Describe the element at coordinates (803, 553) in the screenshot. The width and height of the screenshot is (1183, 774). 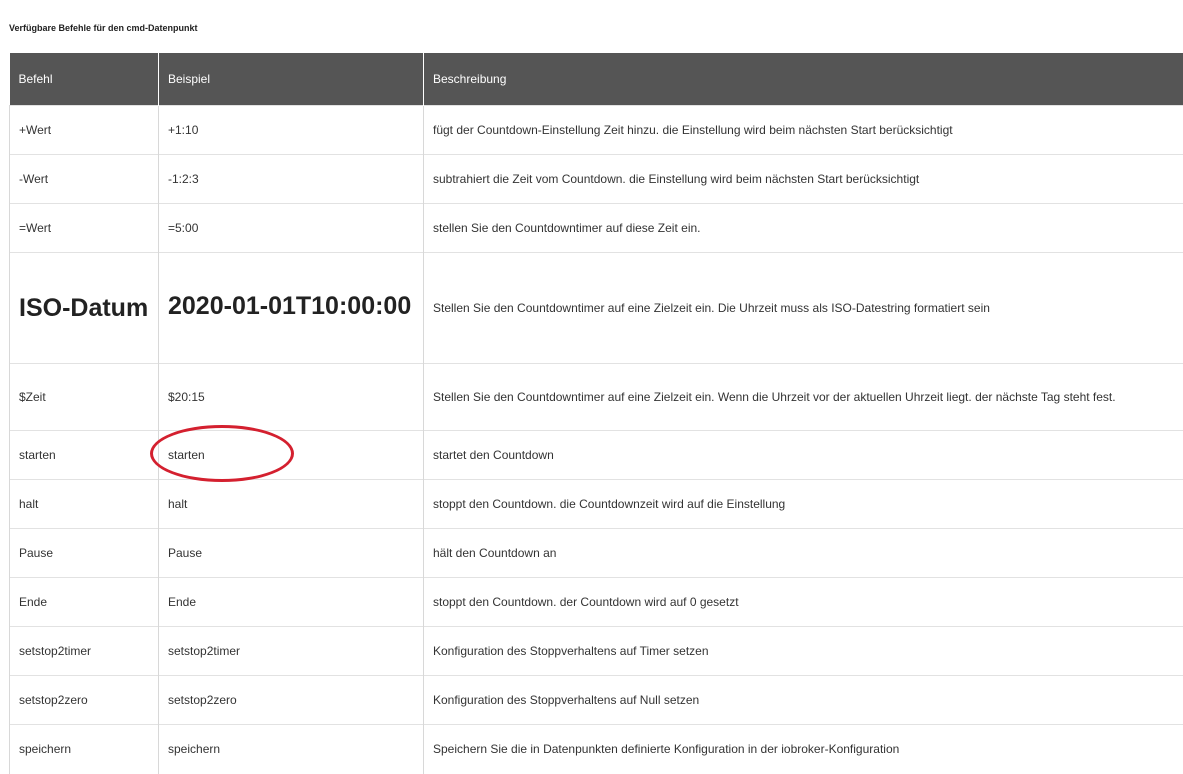
I see `cell-description: hält den Countdown an` at that location.